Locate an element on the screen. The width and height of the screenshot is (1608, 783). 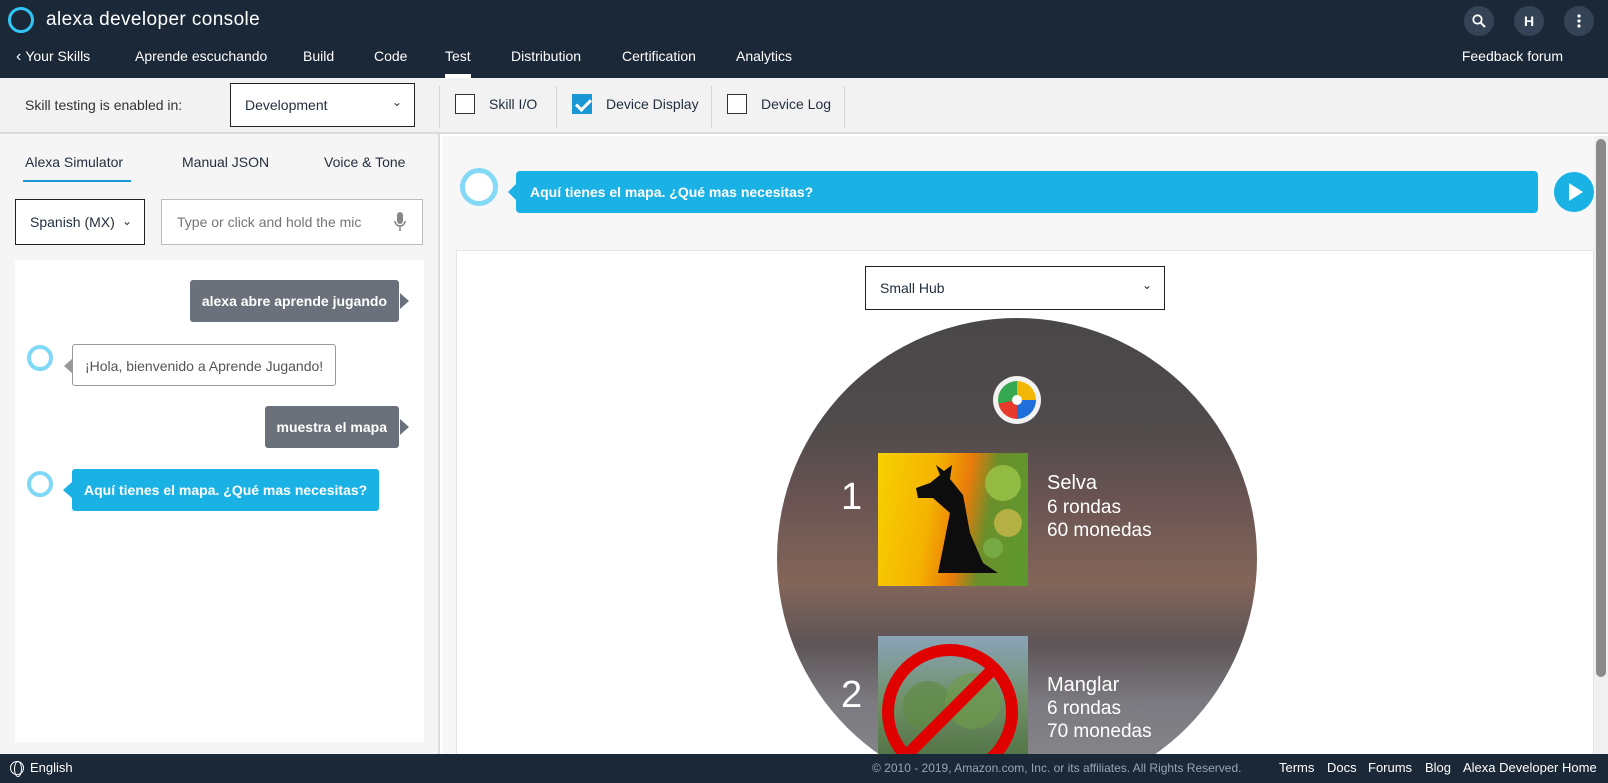
vertical-dots-icon is located at coordinates (1579, 21).